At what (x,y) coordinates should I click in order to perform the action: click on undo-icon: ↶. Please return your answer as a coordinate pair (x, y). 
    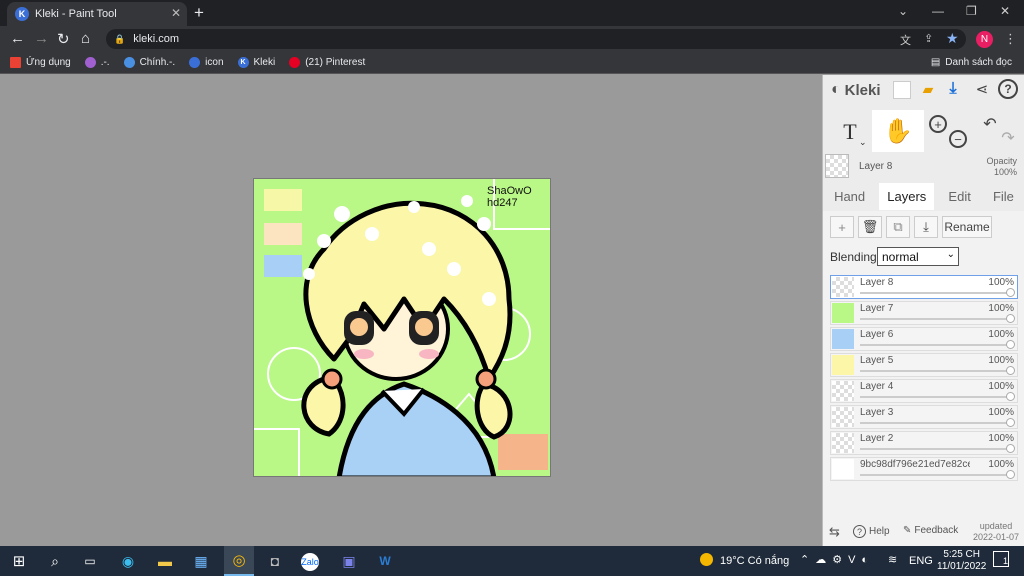
    Looking at the image, I should click on (990, 124).